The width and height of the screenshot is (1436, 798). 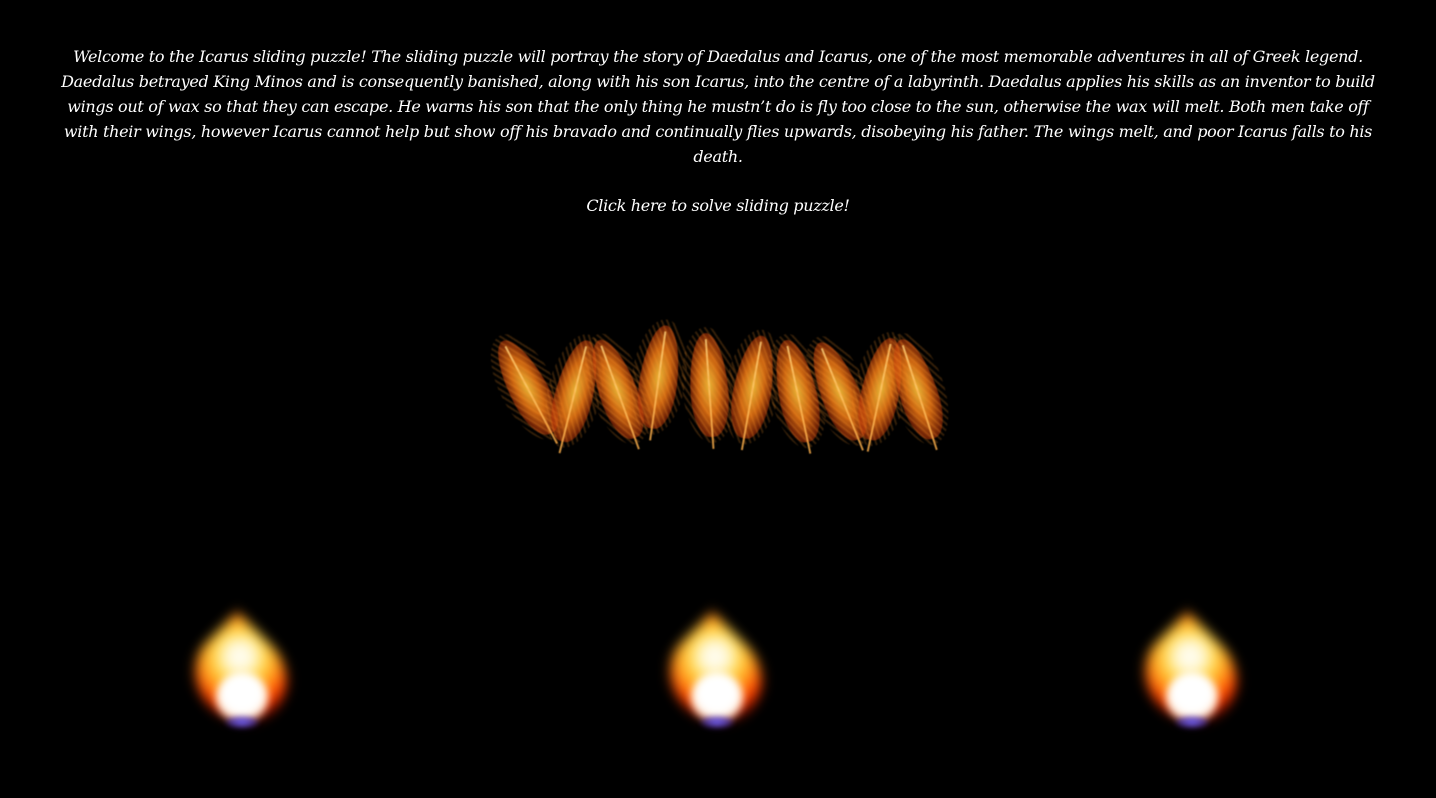 I want to click on feathers-icon, so click(x=722, y=381).